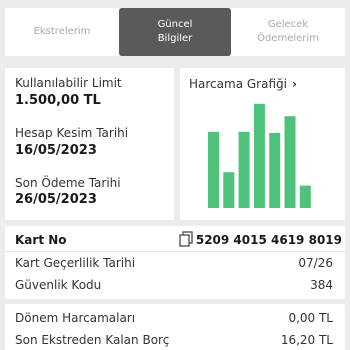  Describe the element at coordinates (68, 183) in the screenshot. I see `due-date-label: Son Ödeme Tarihi` at that location.